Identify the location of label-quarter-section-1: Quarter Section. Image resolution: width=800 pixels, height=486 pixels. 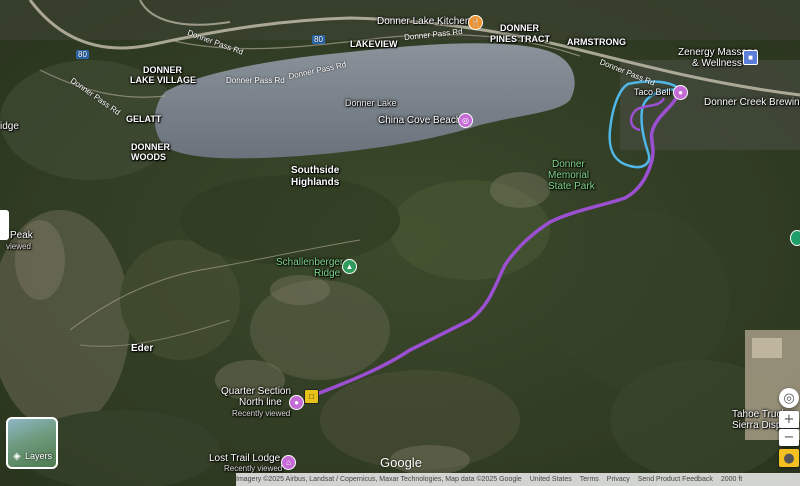
(256, 392).